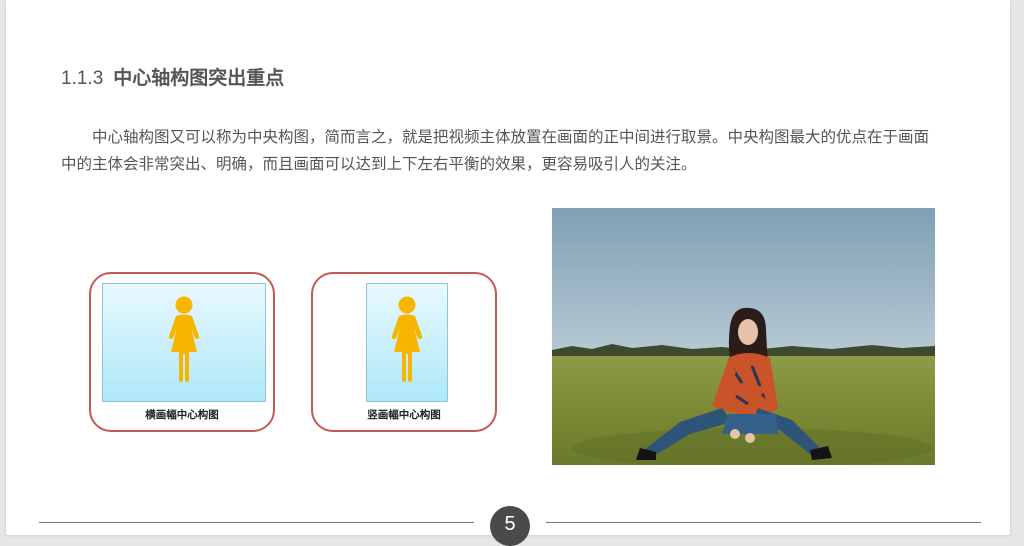 This screenshot has width=1024, height=546. I want to click on diagram-caption: 横画幅中心构图, so click(182, 415).